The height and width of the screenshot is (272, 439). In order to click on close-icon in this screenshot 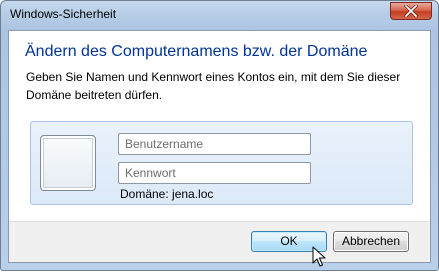, I will do `click(411, 11)`.